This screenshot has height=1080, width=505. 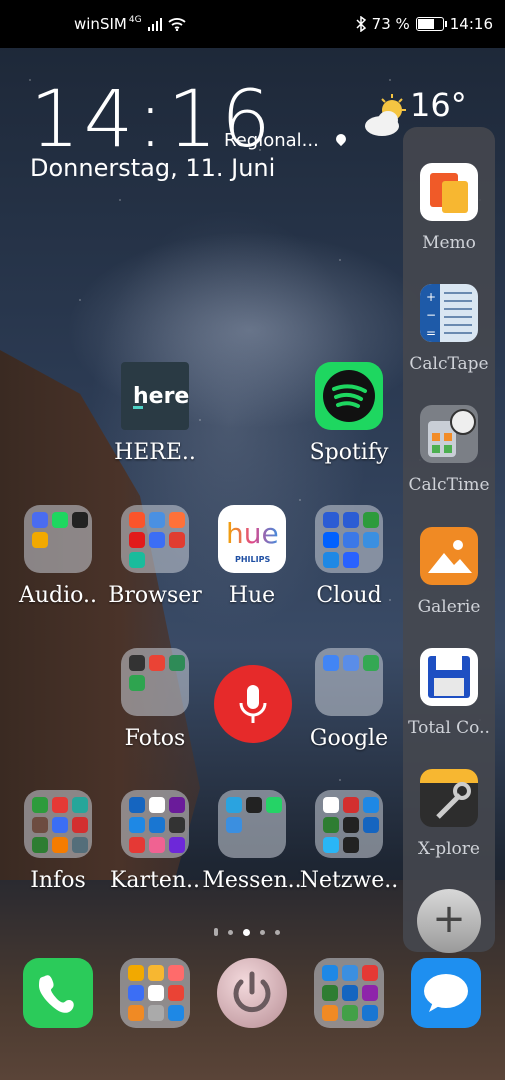 What do you see at coordinates (135, 20) in the screenshot?
I see `network-label: 4G` at bounding box center [135, 20].